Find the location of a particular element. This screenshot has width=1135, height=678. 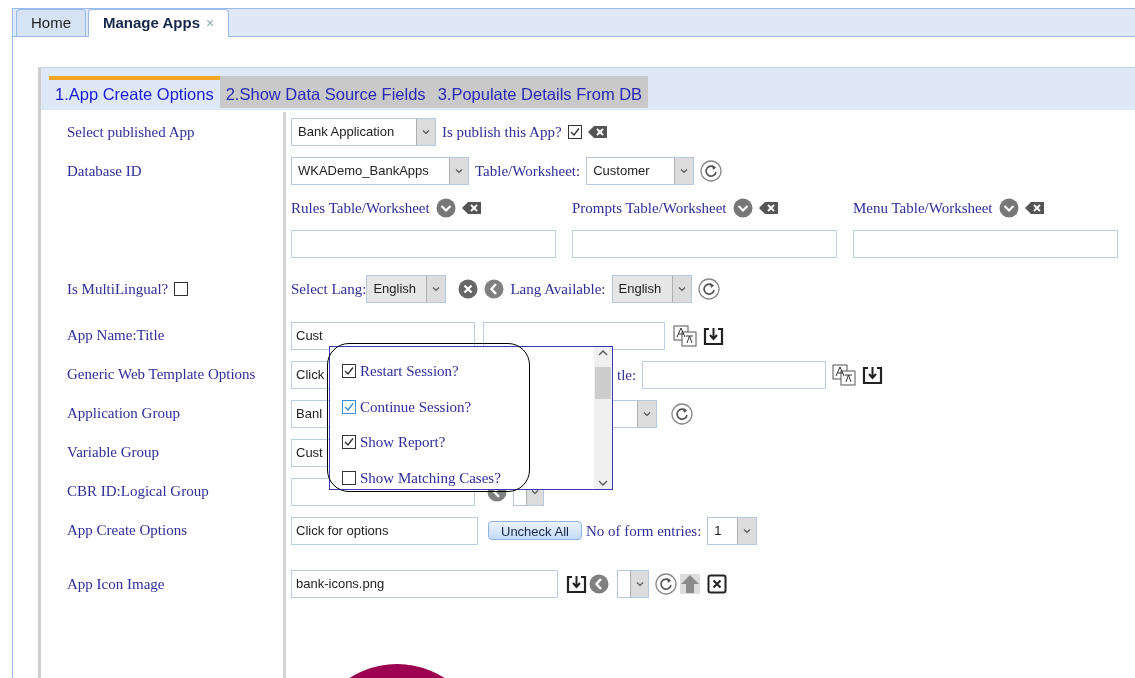

field-label: CBR ID:Logical Group is located at coordinates (138, 492).